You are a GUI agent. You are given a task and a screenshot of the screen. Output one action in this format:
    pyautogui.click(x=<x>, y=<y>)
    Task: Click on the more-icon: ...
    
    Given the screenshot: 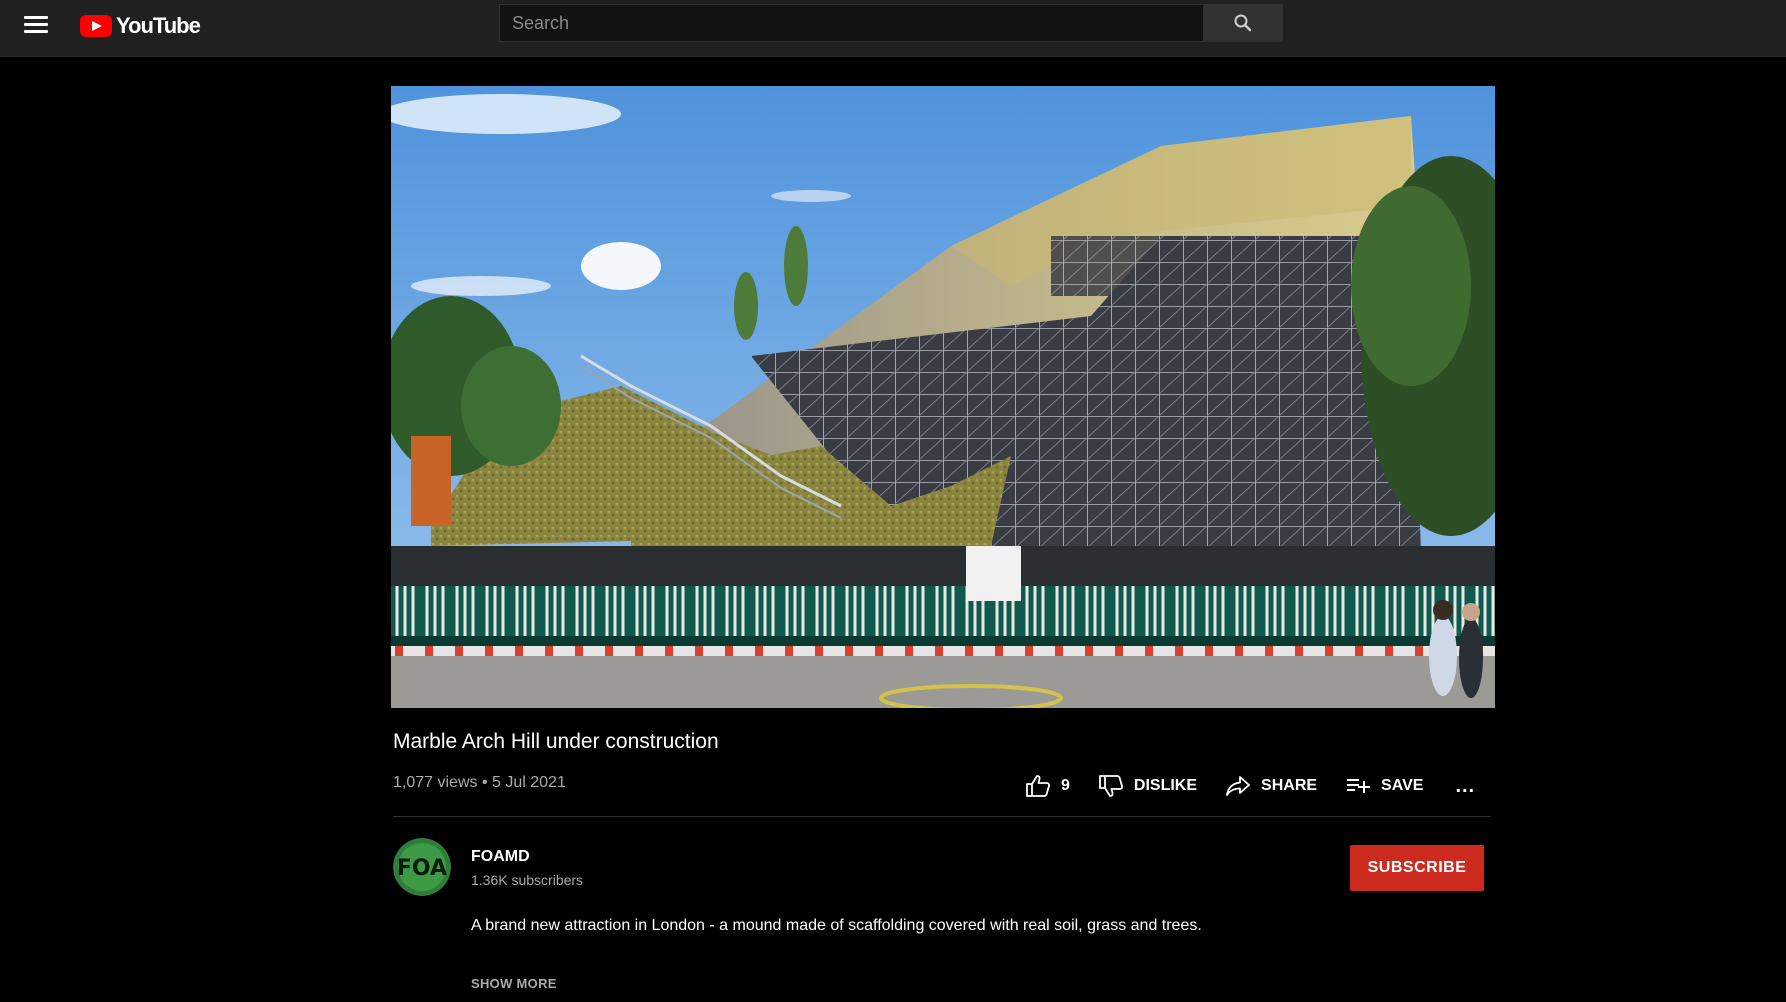 What is the action you would take?
    pyautogui.click(x=1465, y=786)
    